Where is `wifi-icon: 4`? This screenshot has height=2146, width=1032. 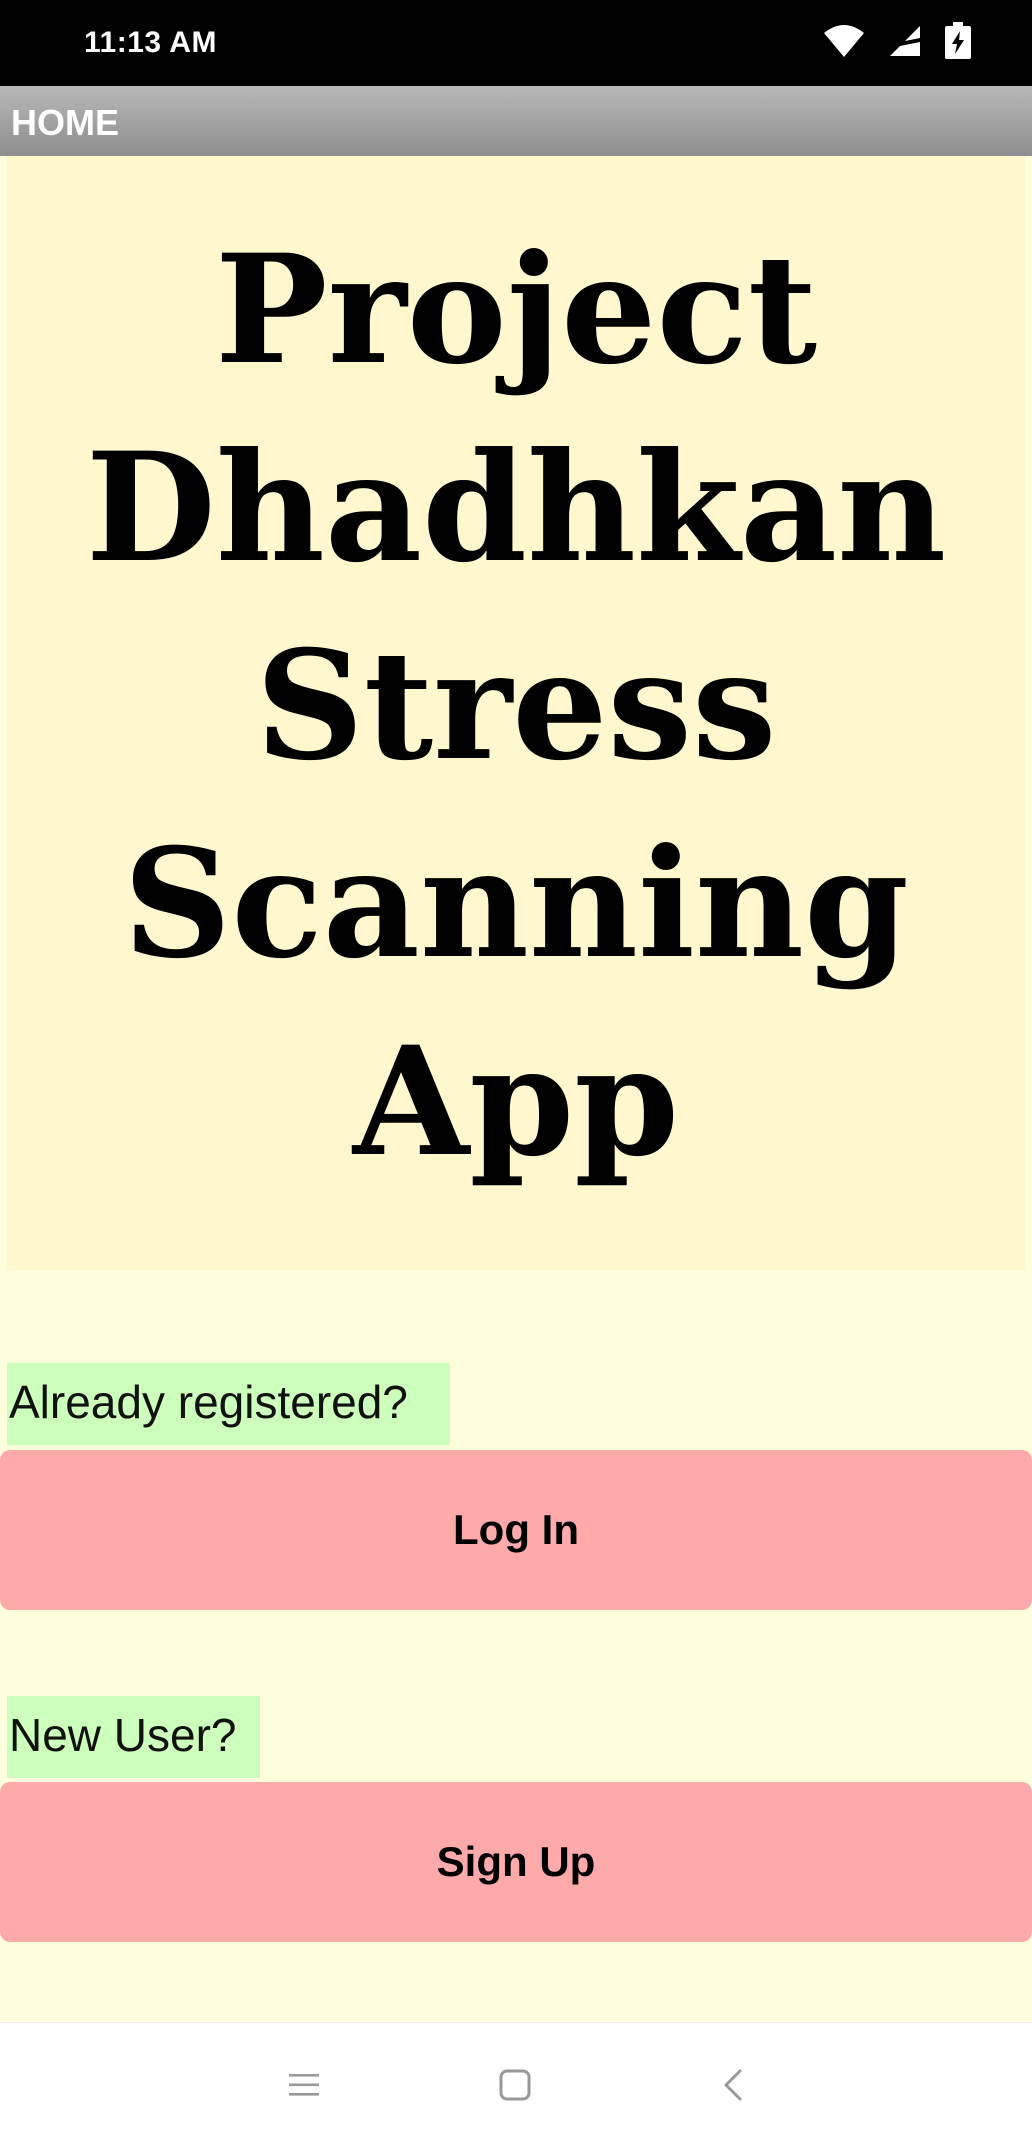 wifi-icon: 4 is located at coordinates (844, 41).